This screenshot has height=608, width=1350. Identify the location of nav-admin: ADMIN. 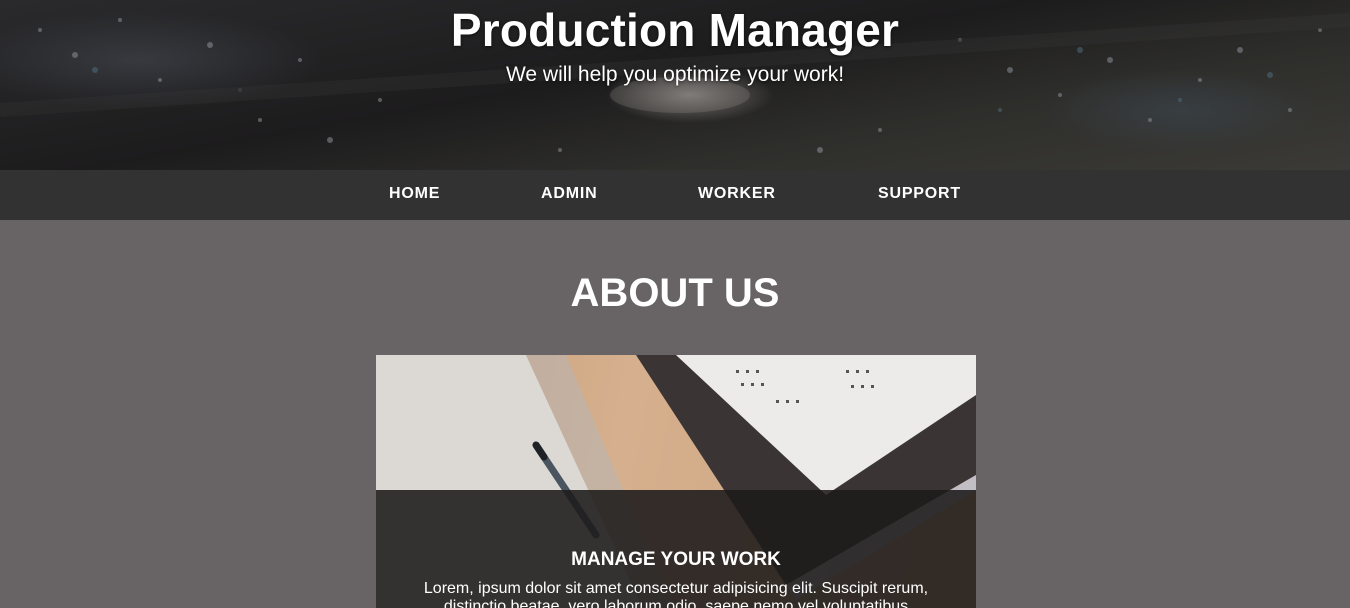
(569, 195).